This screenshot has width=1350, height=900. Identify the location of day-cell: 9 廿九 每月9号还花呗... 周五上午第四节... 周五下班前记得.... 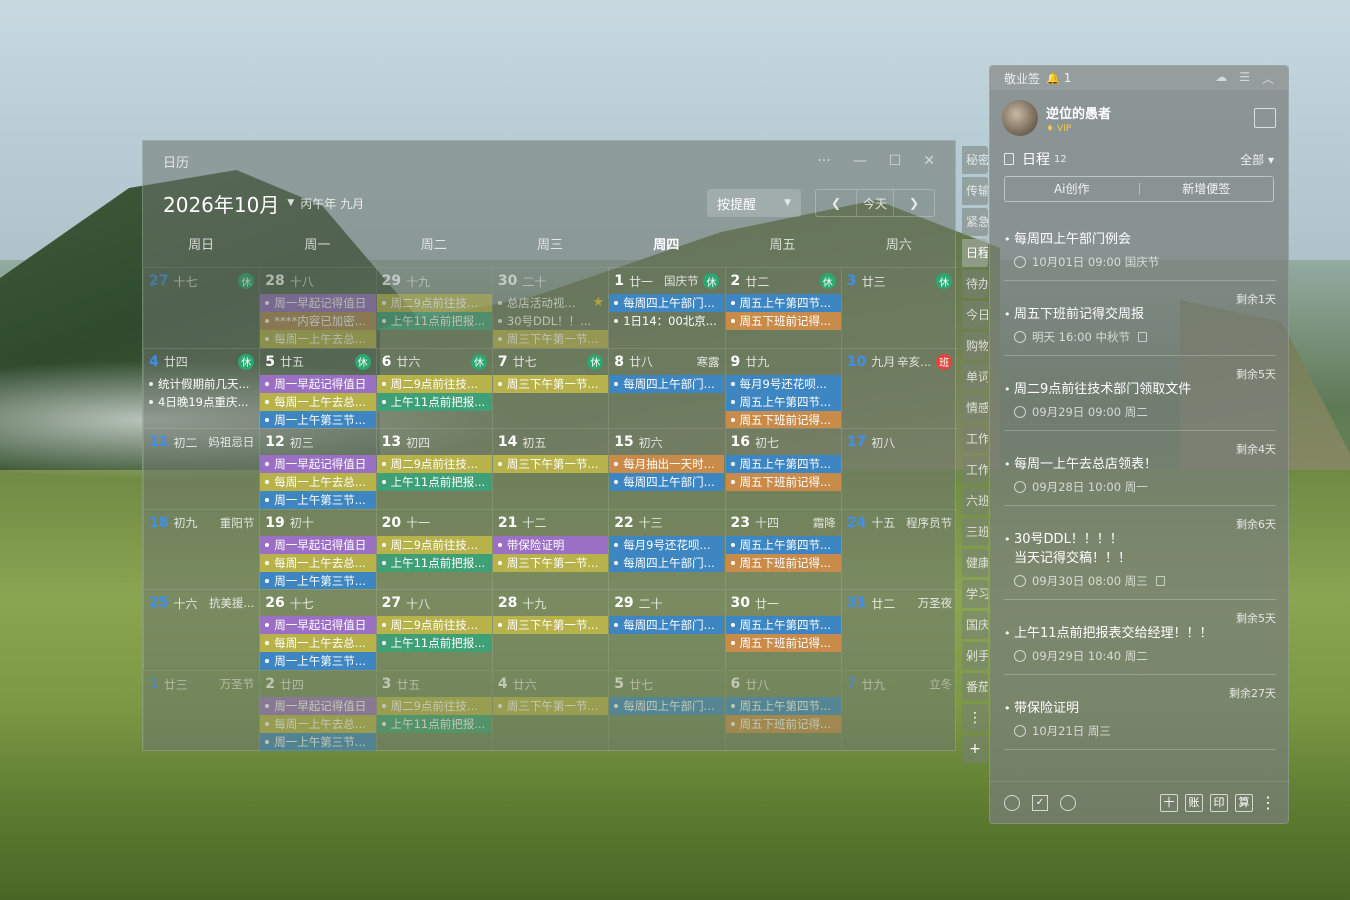
(782, 388).